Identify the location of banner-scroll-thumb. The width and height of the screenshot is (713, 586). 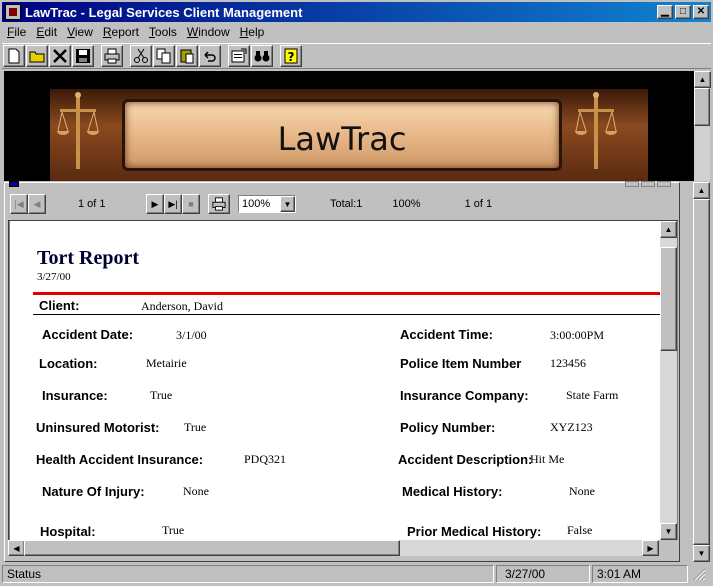
(702, 107).